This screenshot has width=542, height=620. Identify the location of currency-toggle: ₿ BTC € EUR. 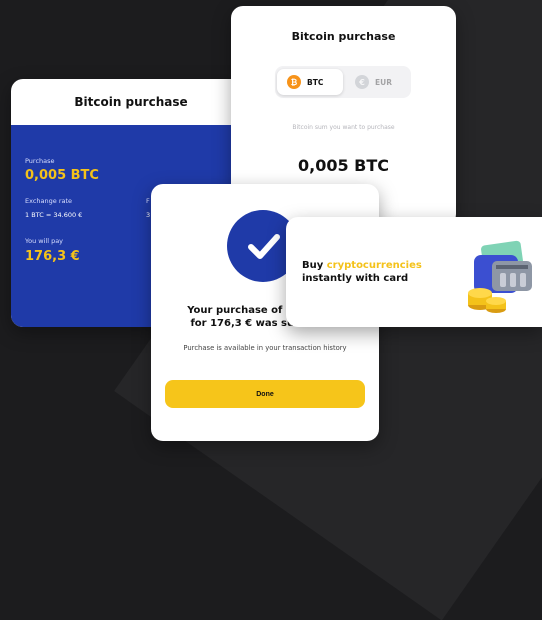
(343, 82).